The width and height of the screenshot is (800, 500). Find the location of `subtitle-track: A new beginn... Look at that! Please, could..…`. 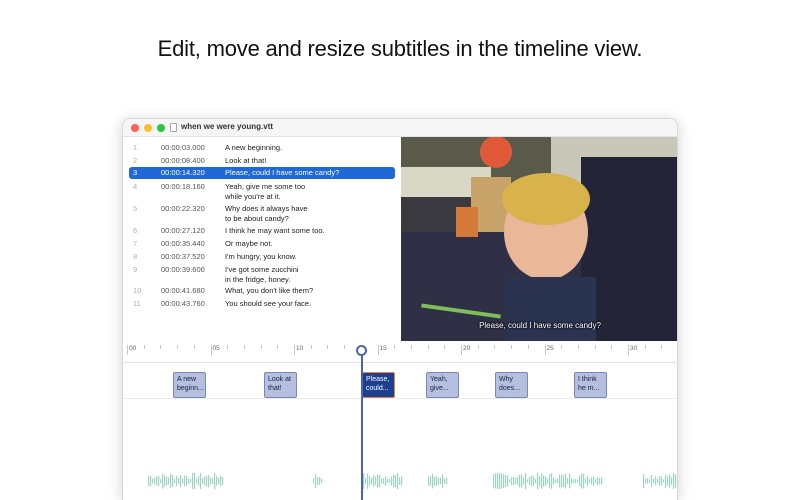

subtitle-track: A new beginn... Look at that! Please, could..… is located at coordinates (400, 384).